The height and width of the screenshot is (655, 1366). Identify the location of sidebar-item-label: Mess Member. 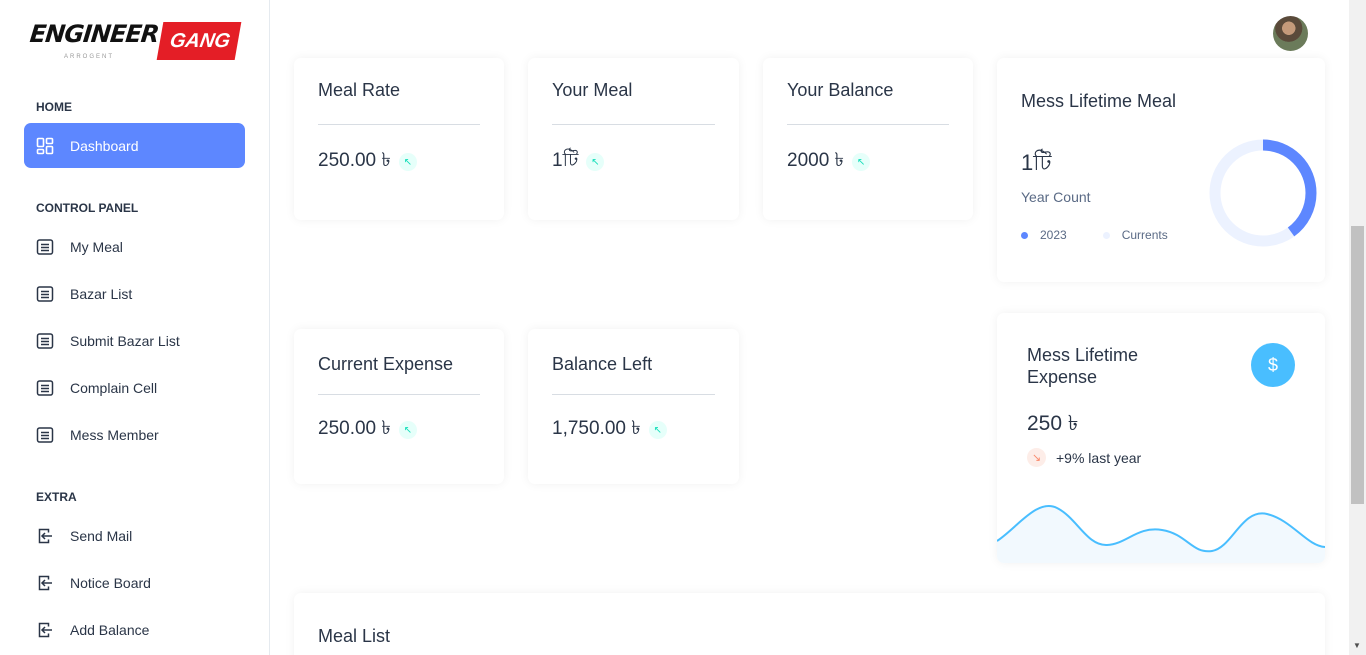
(114, 434).